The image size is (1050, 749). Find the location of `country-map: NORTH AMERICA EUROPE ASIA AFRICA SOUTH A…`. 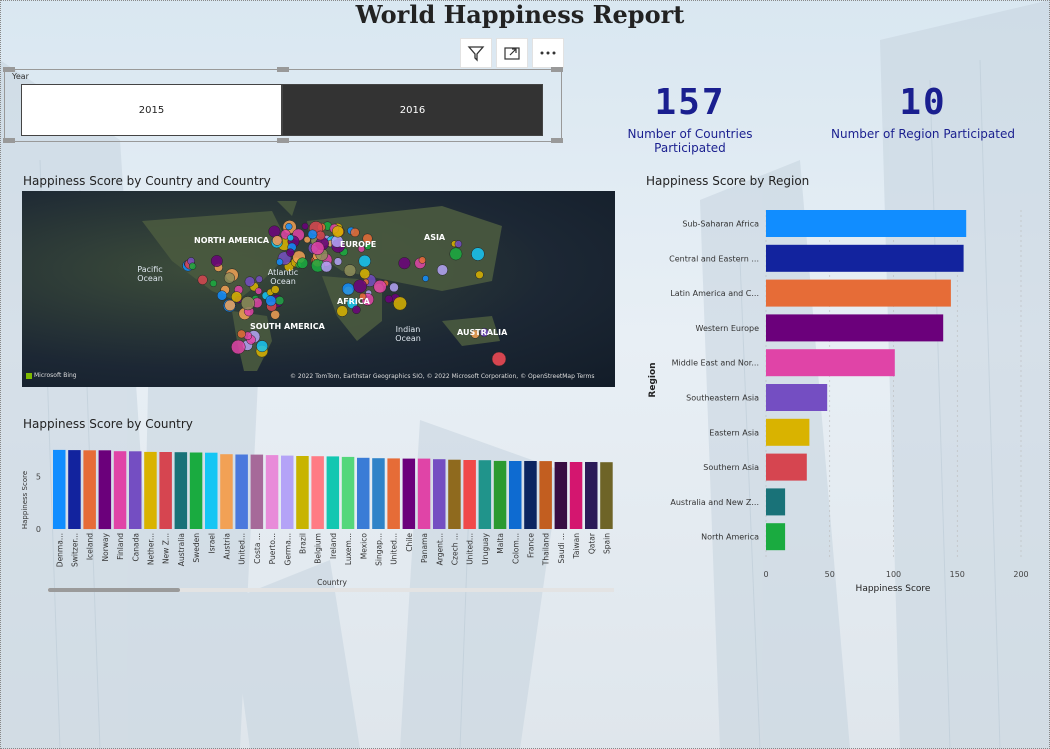

country-map: NORTH AMERICA EUROPE ASIA AFRICA SOUTH A… is located at coordinates (318, 289).